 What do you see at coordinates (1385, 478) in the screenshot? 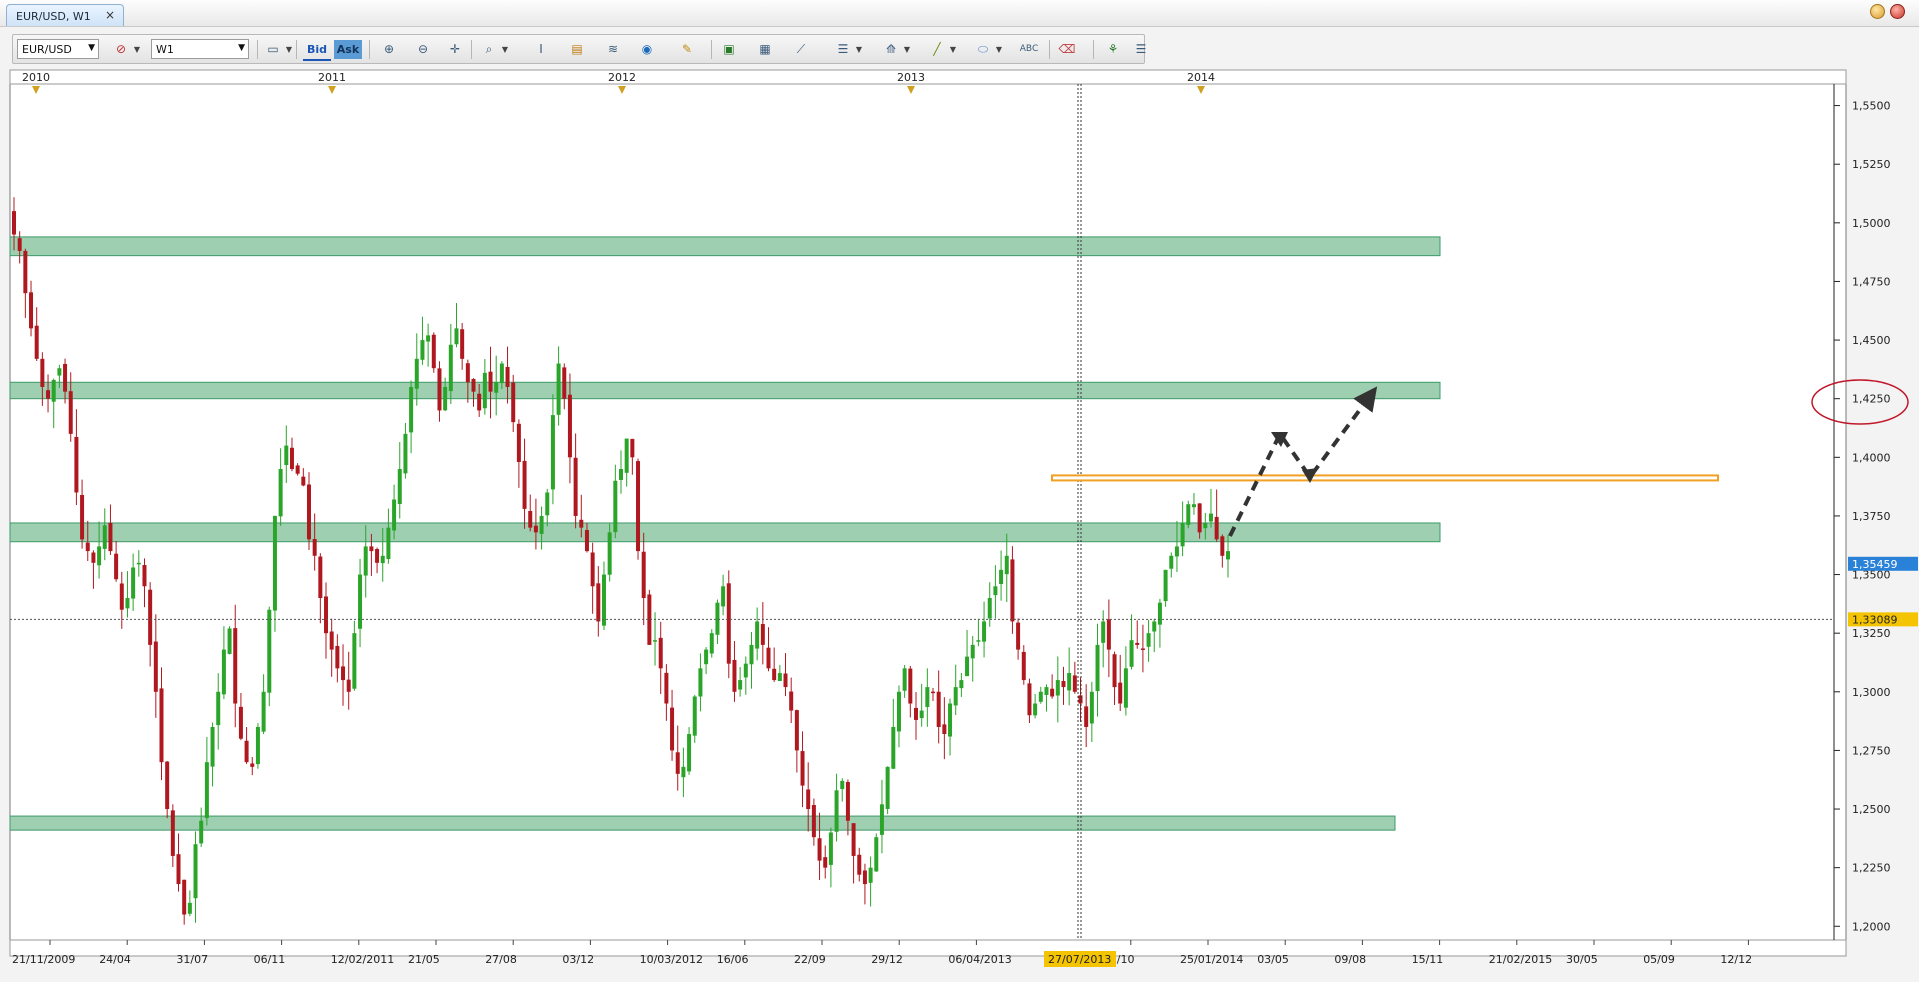
I see `resistance-line` at bounding box center [1385, 478].